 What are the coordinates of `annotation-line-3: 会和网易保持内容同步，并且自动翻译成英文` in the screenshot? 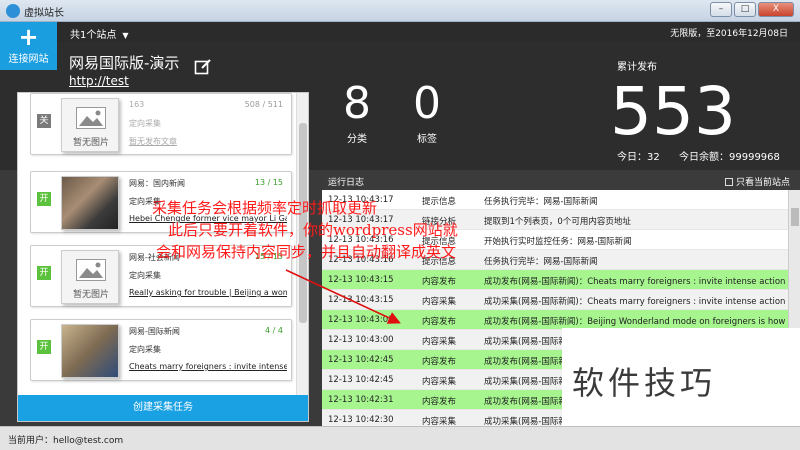 It's located at (306, 252).